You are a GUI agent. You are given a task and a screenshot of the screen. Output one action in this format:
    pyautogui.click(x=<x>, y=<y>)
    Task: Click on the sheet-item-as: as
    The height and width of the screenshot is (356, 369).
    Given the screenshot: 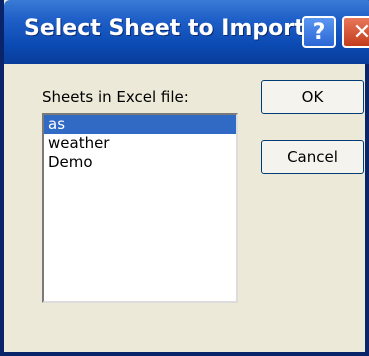 What is the action you would take?
    pyautogui.click(x=140, y=124)
    